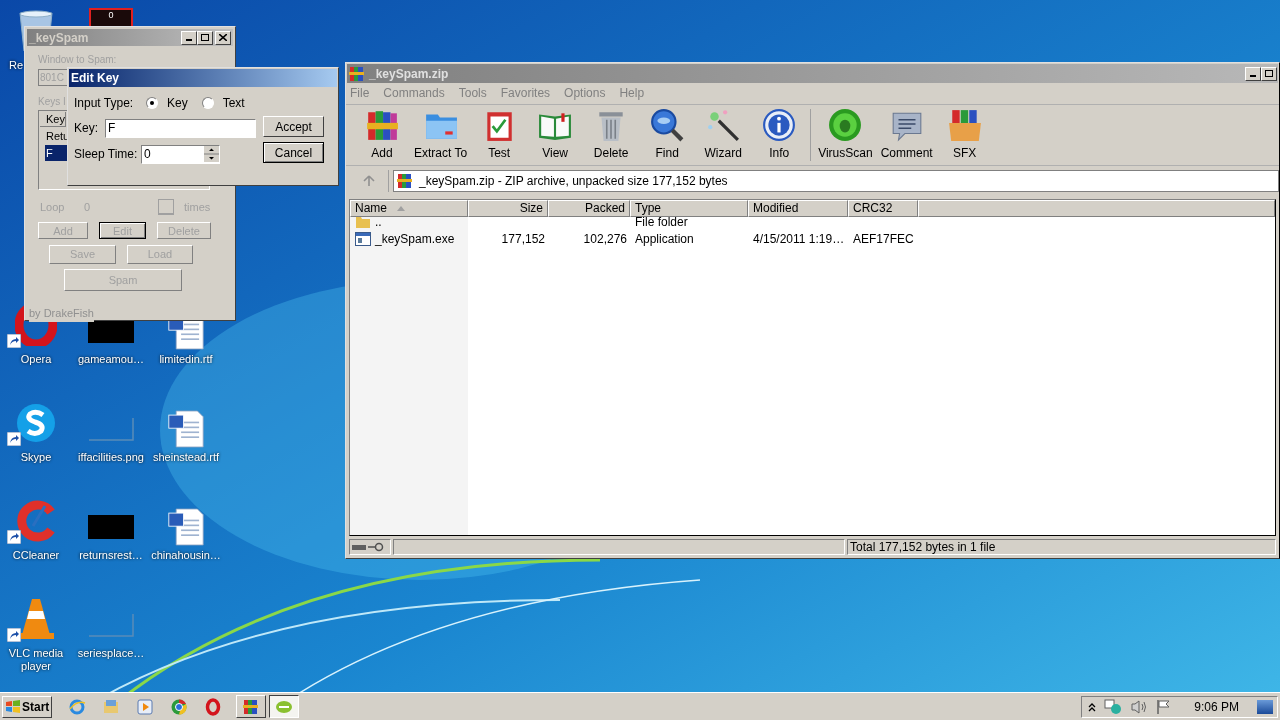 The height and width of the screenshot is (720, 1280). I want to click on accept-button: Accept, so click(293, 126).